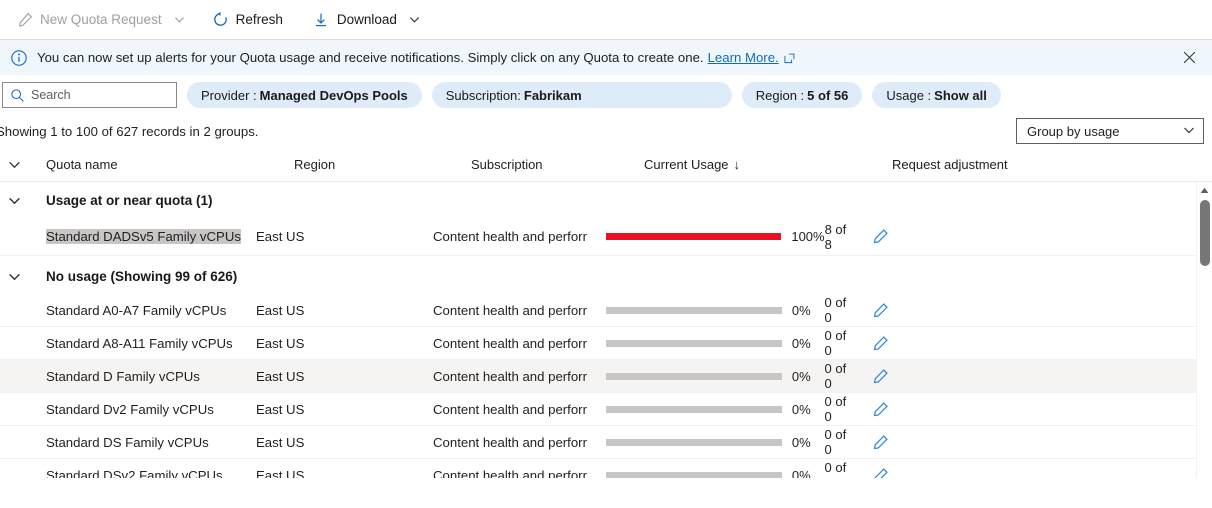  I want to click on cell-quota-name: Standard Dv2 Family vCPUs, so click(132, 409).